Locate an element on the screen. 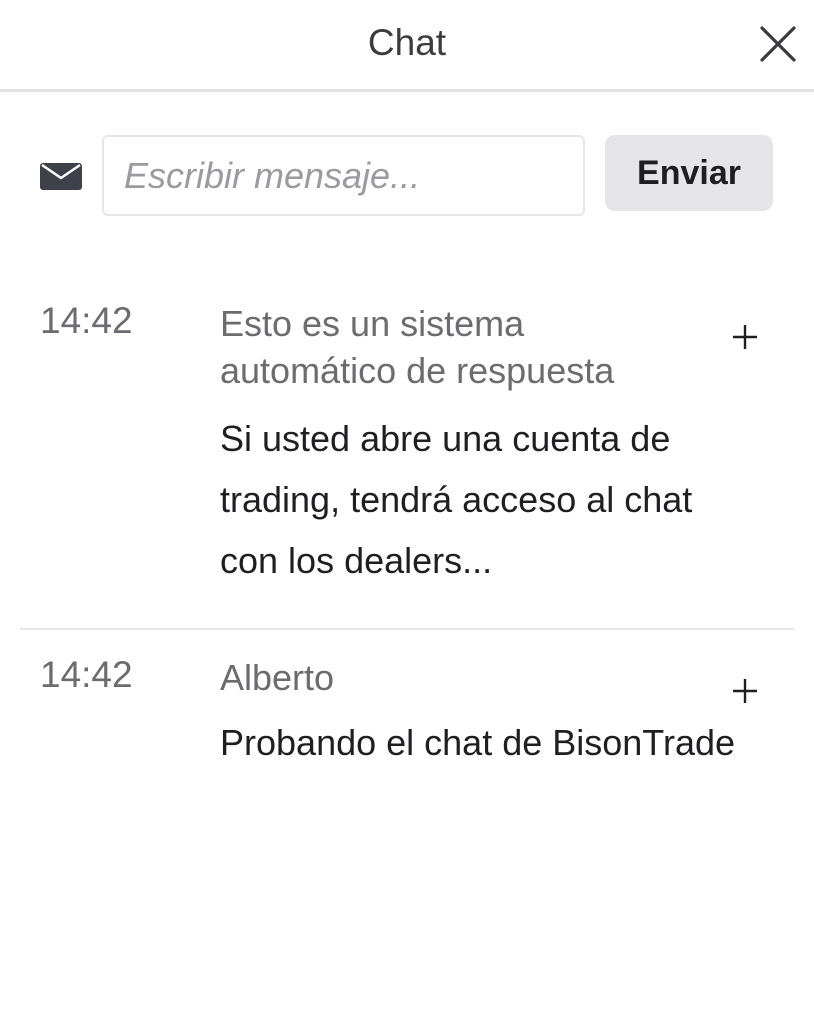 This screenshot has width=814, height=1024. send-button: Enviar is located at coordinates (689, 173).